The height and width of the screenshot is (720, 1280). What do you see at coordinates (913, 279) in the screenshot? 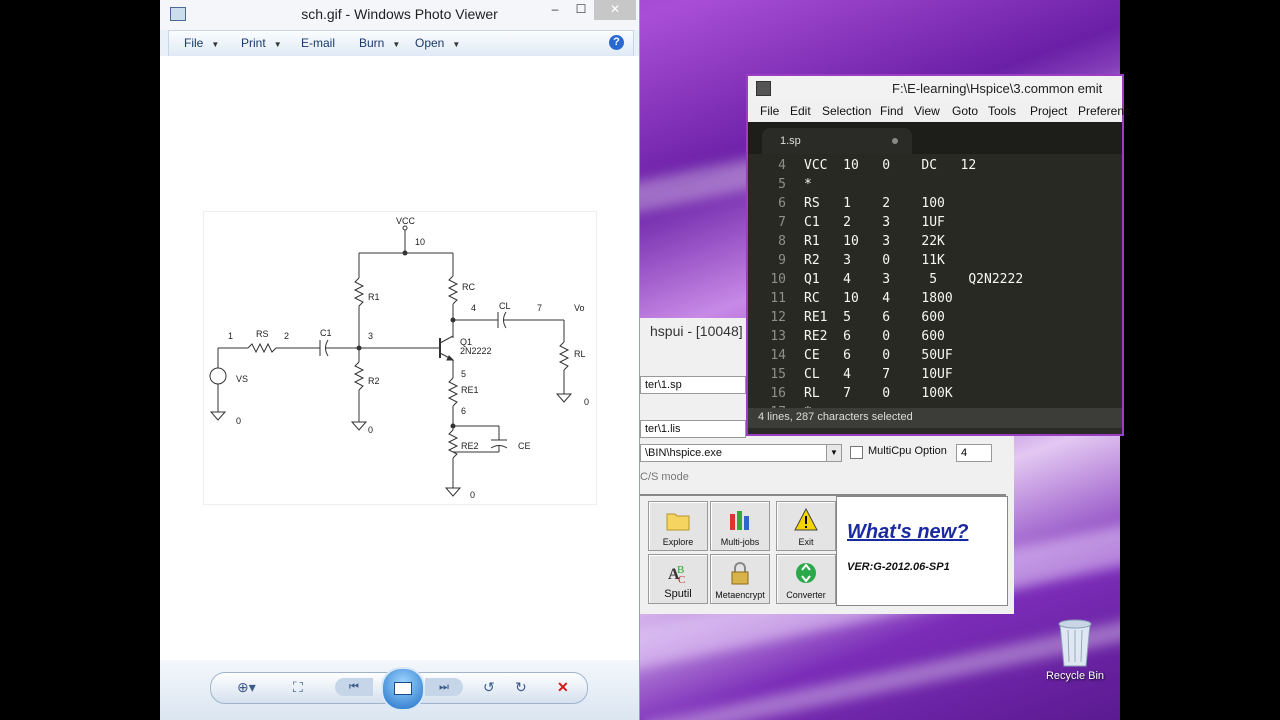
I see `code-line: Q1 4 3 5 Q2N2222` at bounding box center [913, 279].